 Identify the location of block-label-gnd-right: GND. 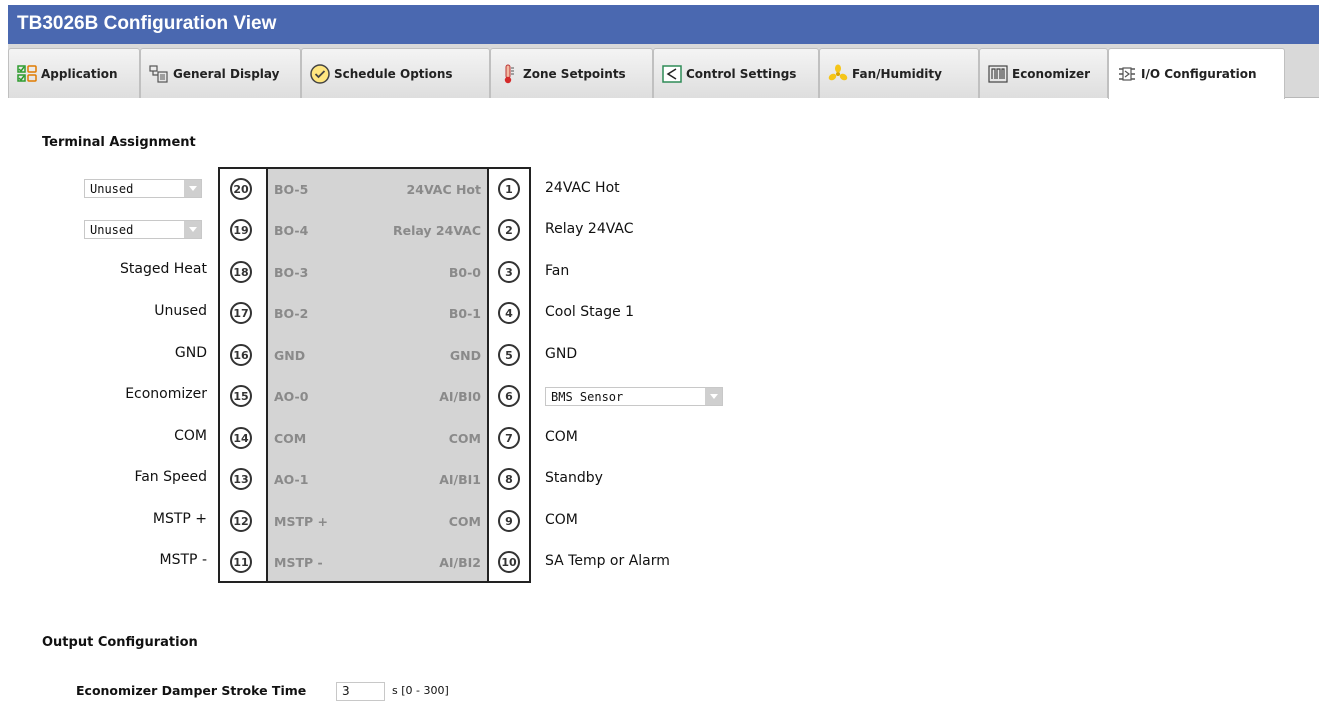
(465, 355).